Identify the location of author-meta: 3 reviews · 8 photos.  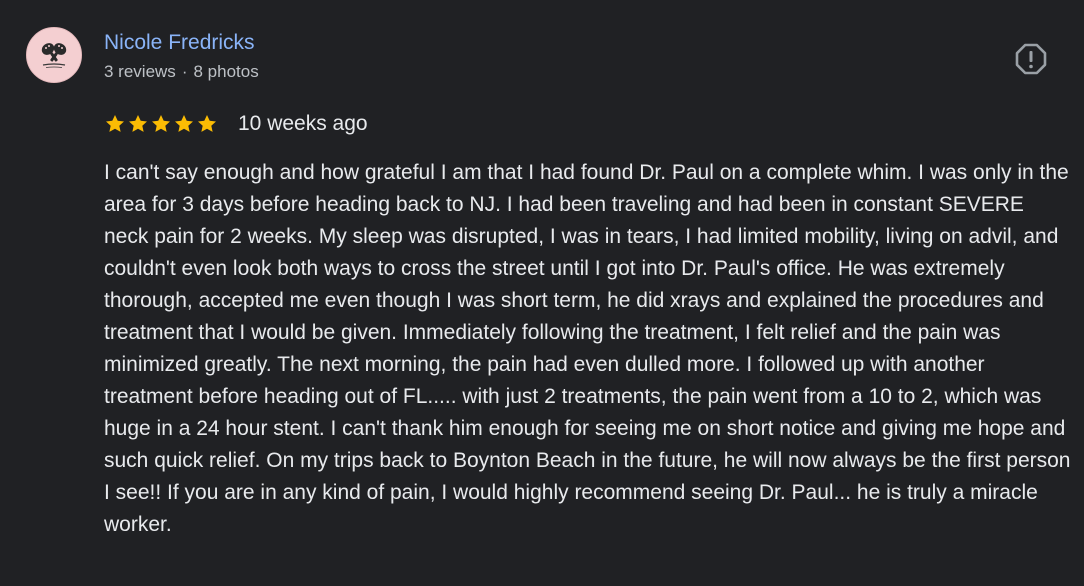
(181, 72).